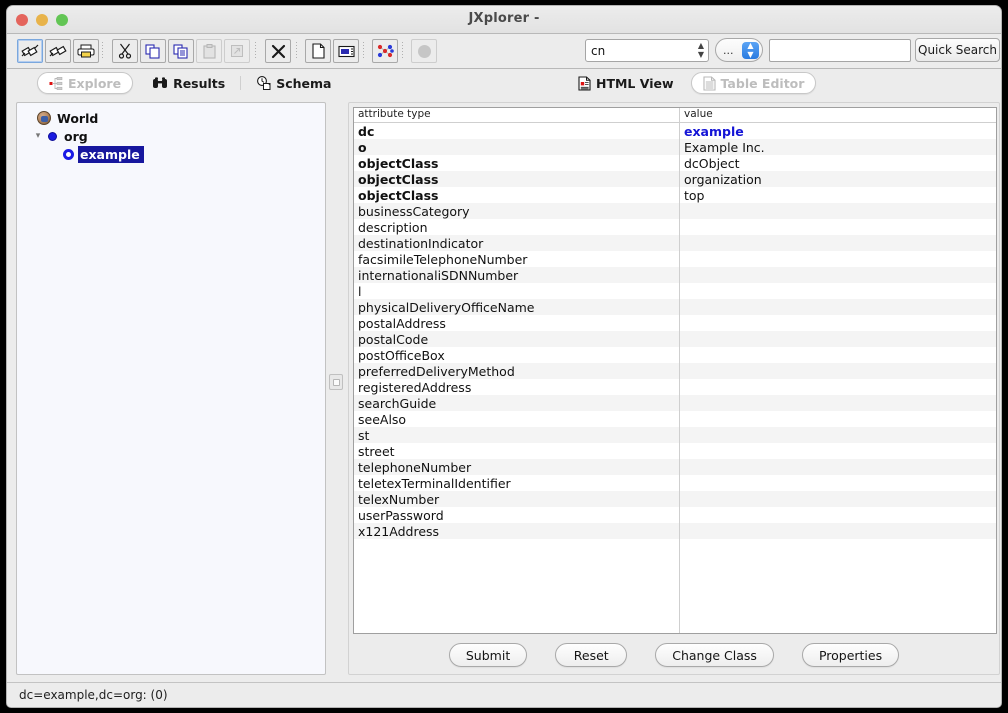  What do you see at coordinates (516, 243) in the screenshot?
I see `cell-attribute-type: destinationIndicator` at bounding box center [516, 243].